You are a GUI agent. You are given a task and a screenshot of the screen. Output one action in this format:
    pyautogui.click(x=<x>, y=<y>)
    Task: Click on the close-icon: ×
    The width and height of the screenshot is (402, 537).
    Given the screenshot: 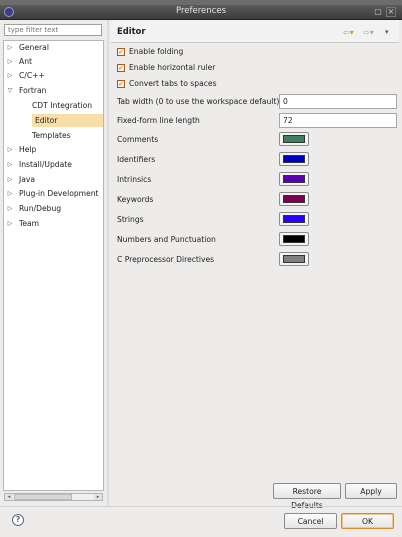 What is the action you would take?
    pyautogui.click(x=391, y=12)
    